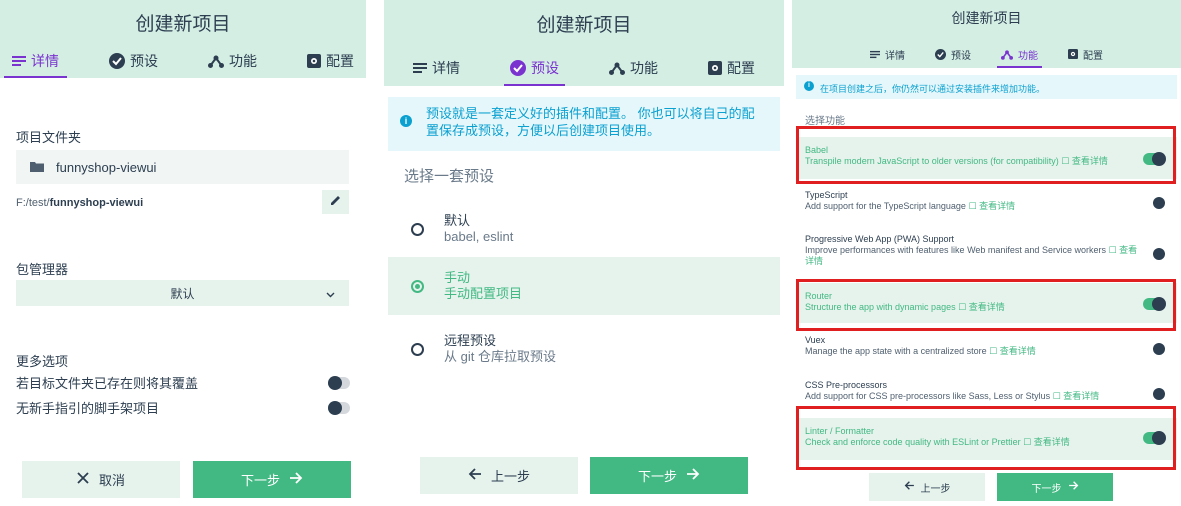 Image resolution: width=1181 pixels, height=506 pixels. What do you see at coordinates (33, 203) in the screenshot?
I see `path-prefix: F:/test/` at bounding box center [33, 203].